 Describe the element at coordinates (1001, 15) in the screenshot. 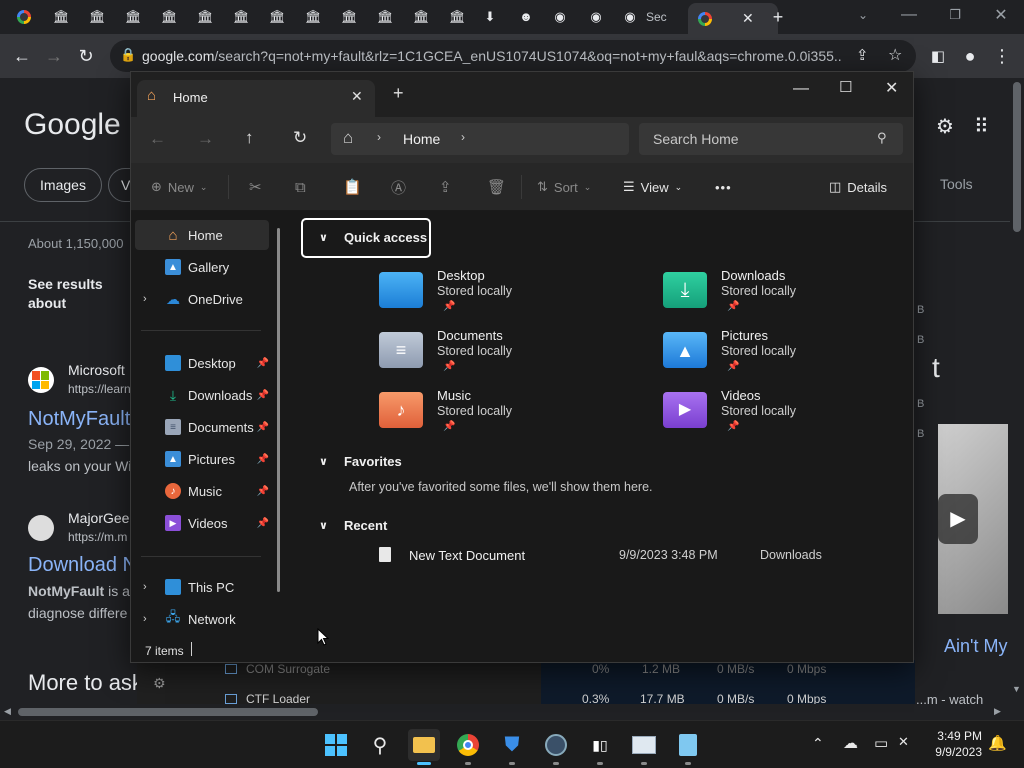

I see `chrome-close-button: ✕` at that location.